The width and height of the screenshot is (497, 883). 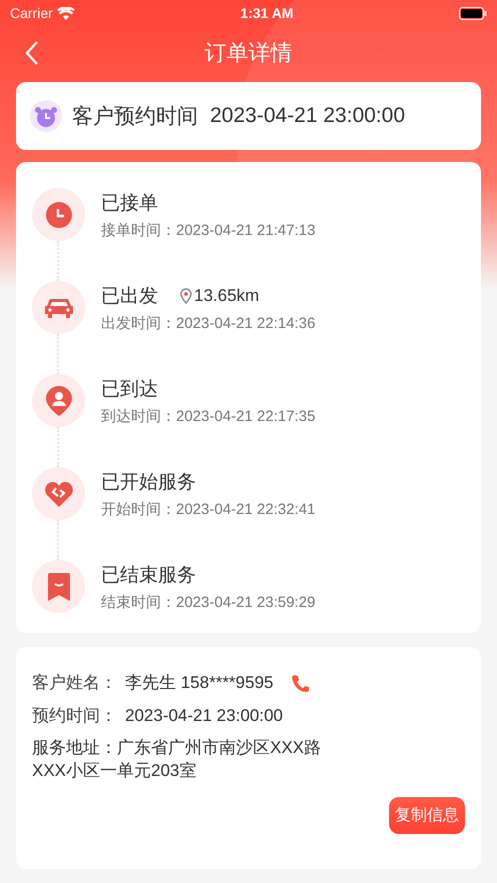 I want to click on distance-text: 13.65km, so click(x=227, y=296).